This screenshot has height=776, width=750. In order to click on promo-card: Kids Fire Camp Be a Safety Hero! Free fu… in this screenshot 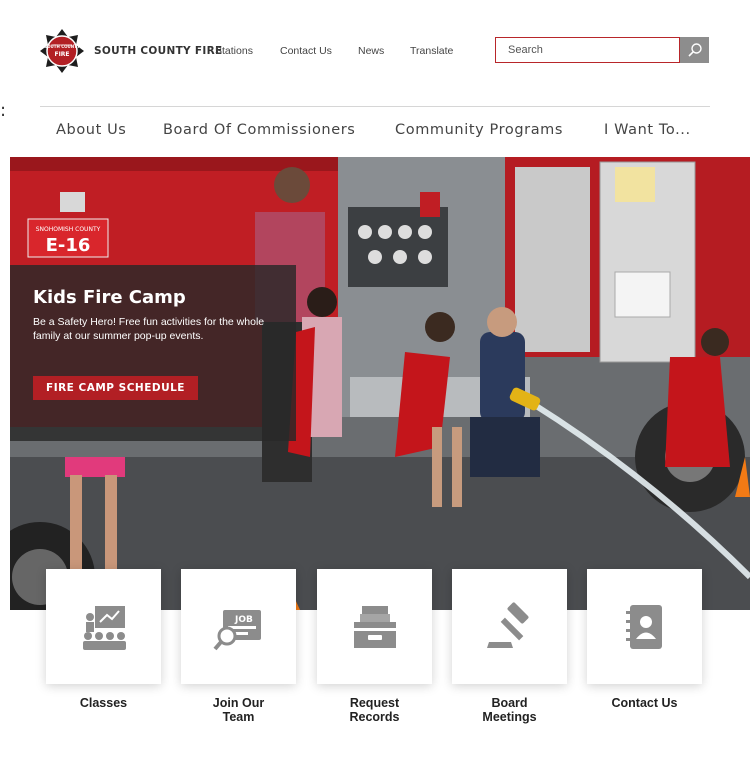, I will do `click(153, 353)`.